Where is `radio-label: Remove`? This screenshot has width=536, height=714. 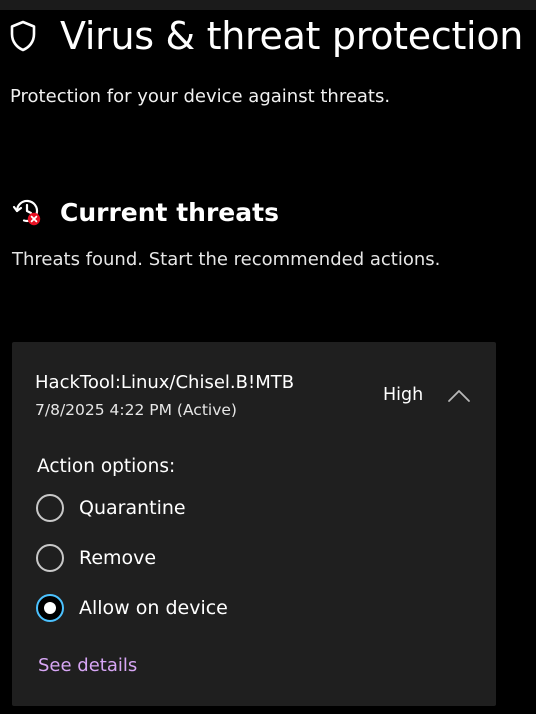
radio-label: Remove is located at coordinates (118, 558).